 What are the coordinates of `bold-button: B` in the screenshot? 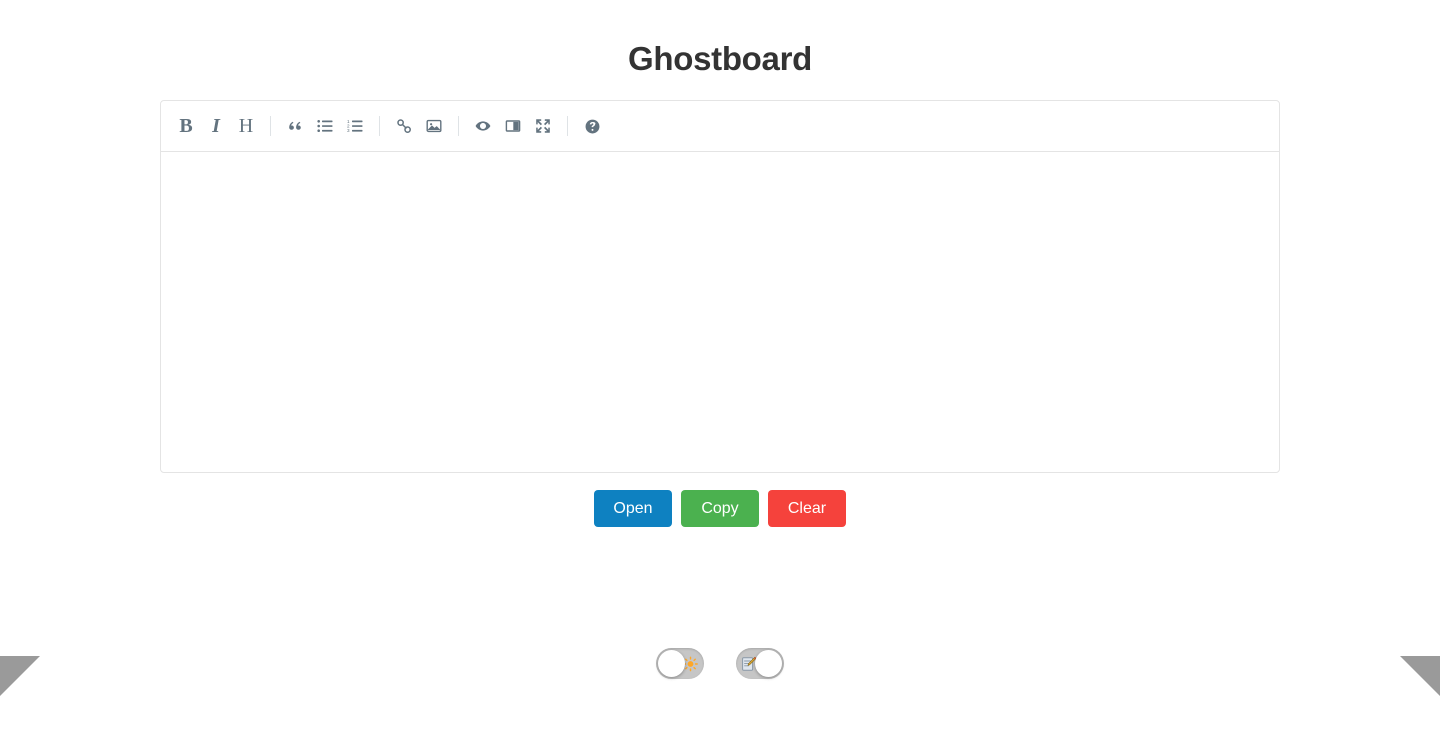 It's located at (186, 126).